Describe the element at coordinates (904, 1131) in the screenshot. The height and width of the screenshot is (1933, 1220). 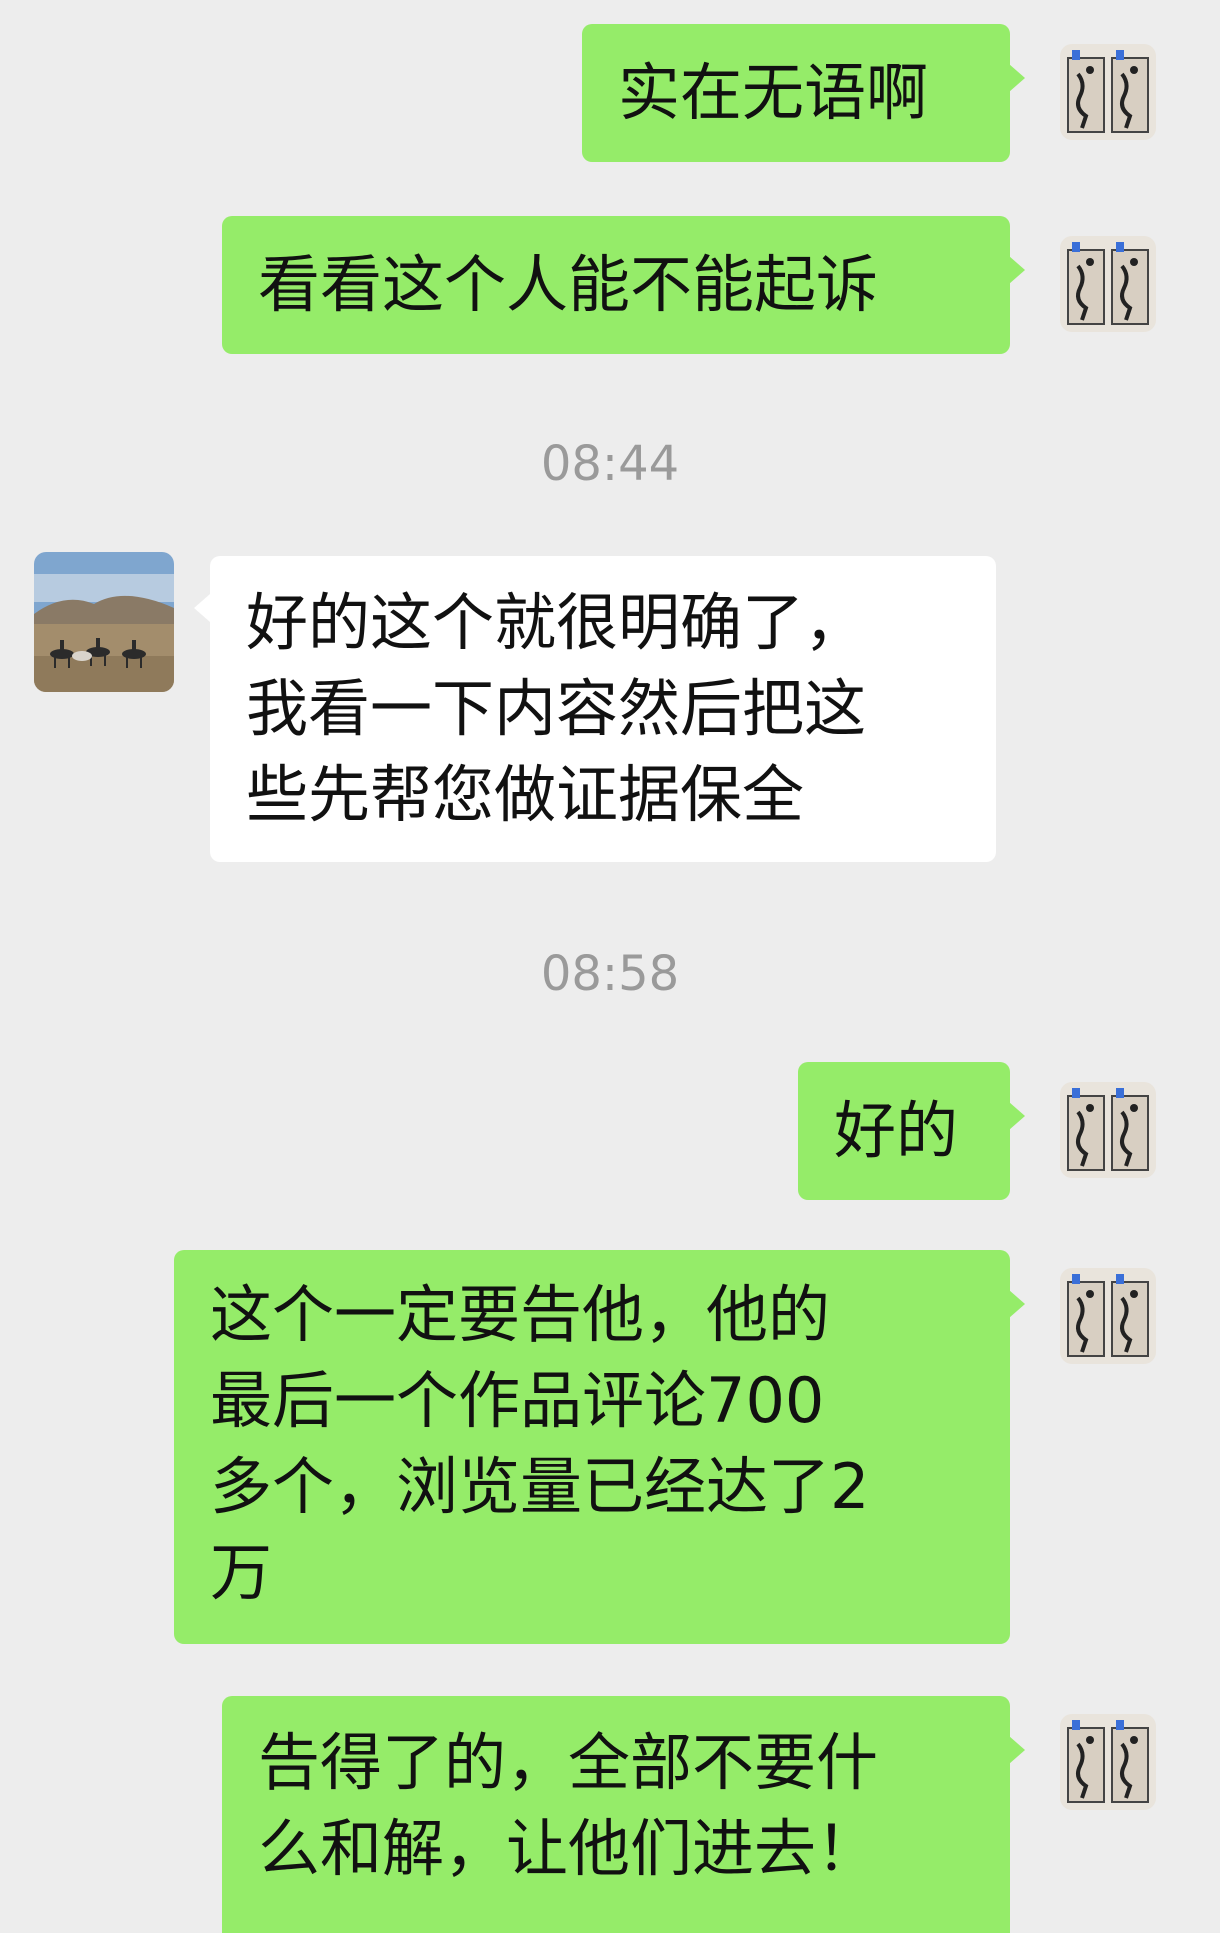
I see `message-bubble: 好的` at that location.